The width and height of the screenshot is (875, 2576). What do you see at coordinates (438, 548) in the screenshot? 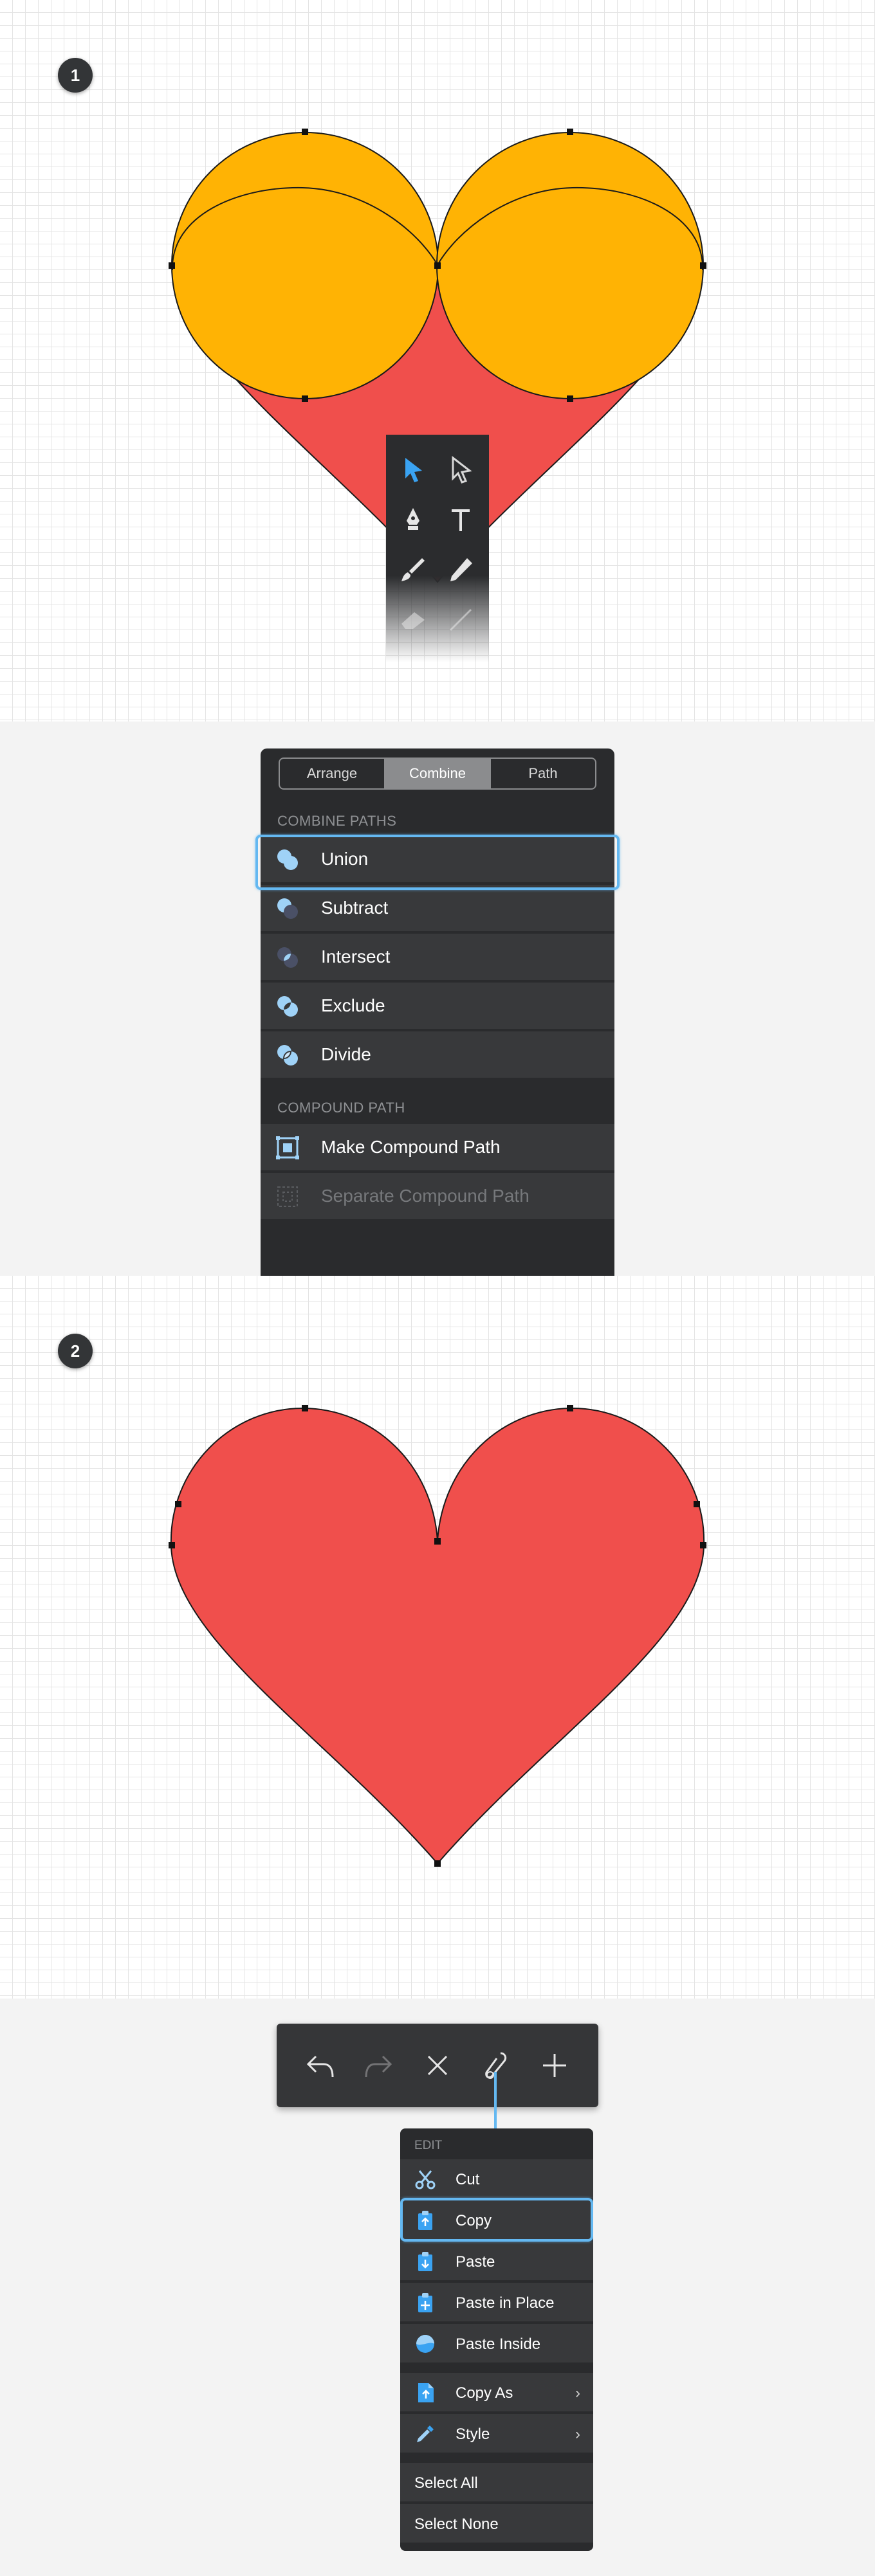
I see `tool-palette` at bounding box center [438, 548].